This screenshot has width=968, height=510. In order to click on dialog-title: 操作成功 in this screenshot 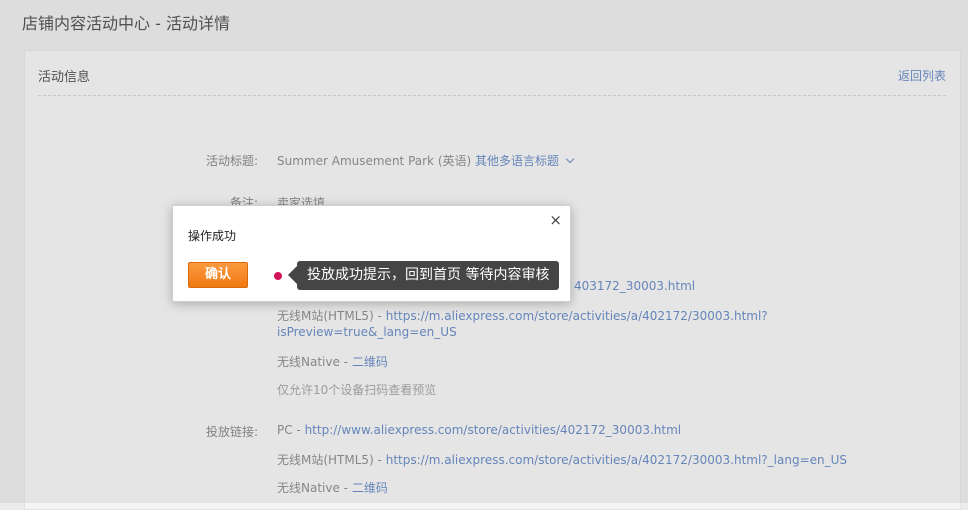, I will do `click(212, 236)`.